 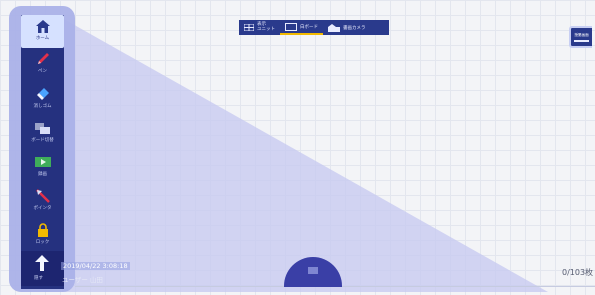 I want to click on pen-icon, so click(x=43, y=58).